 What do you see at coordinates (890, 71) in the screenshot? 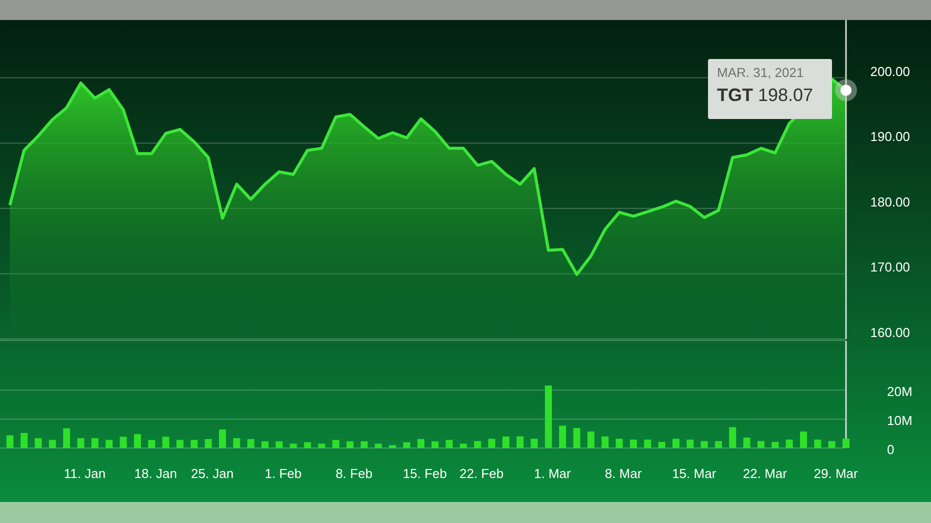
I see `axis-label: 200.00` at bounding box center [890, 71].